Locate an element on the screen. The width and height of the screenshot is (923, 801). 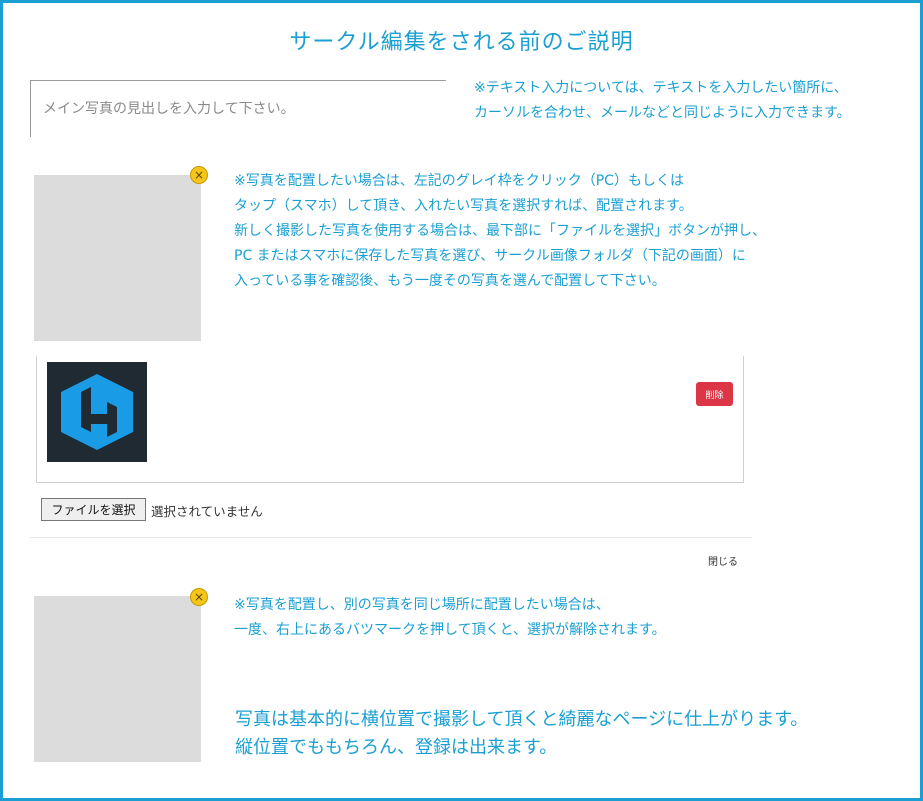
divider is located at coordinates (391, 537).